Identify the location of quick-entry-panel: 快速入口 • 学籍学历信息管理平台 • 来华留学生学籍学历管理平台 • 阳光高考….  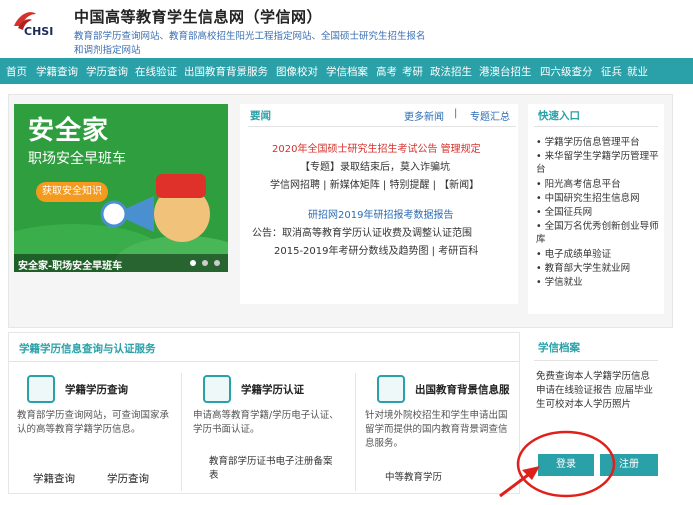
(596, 209).